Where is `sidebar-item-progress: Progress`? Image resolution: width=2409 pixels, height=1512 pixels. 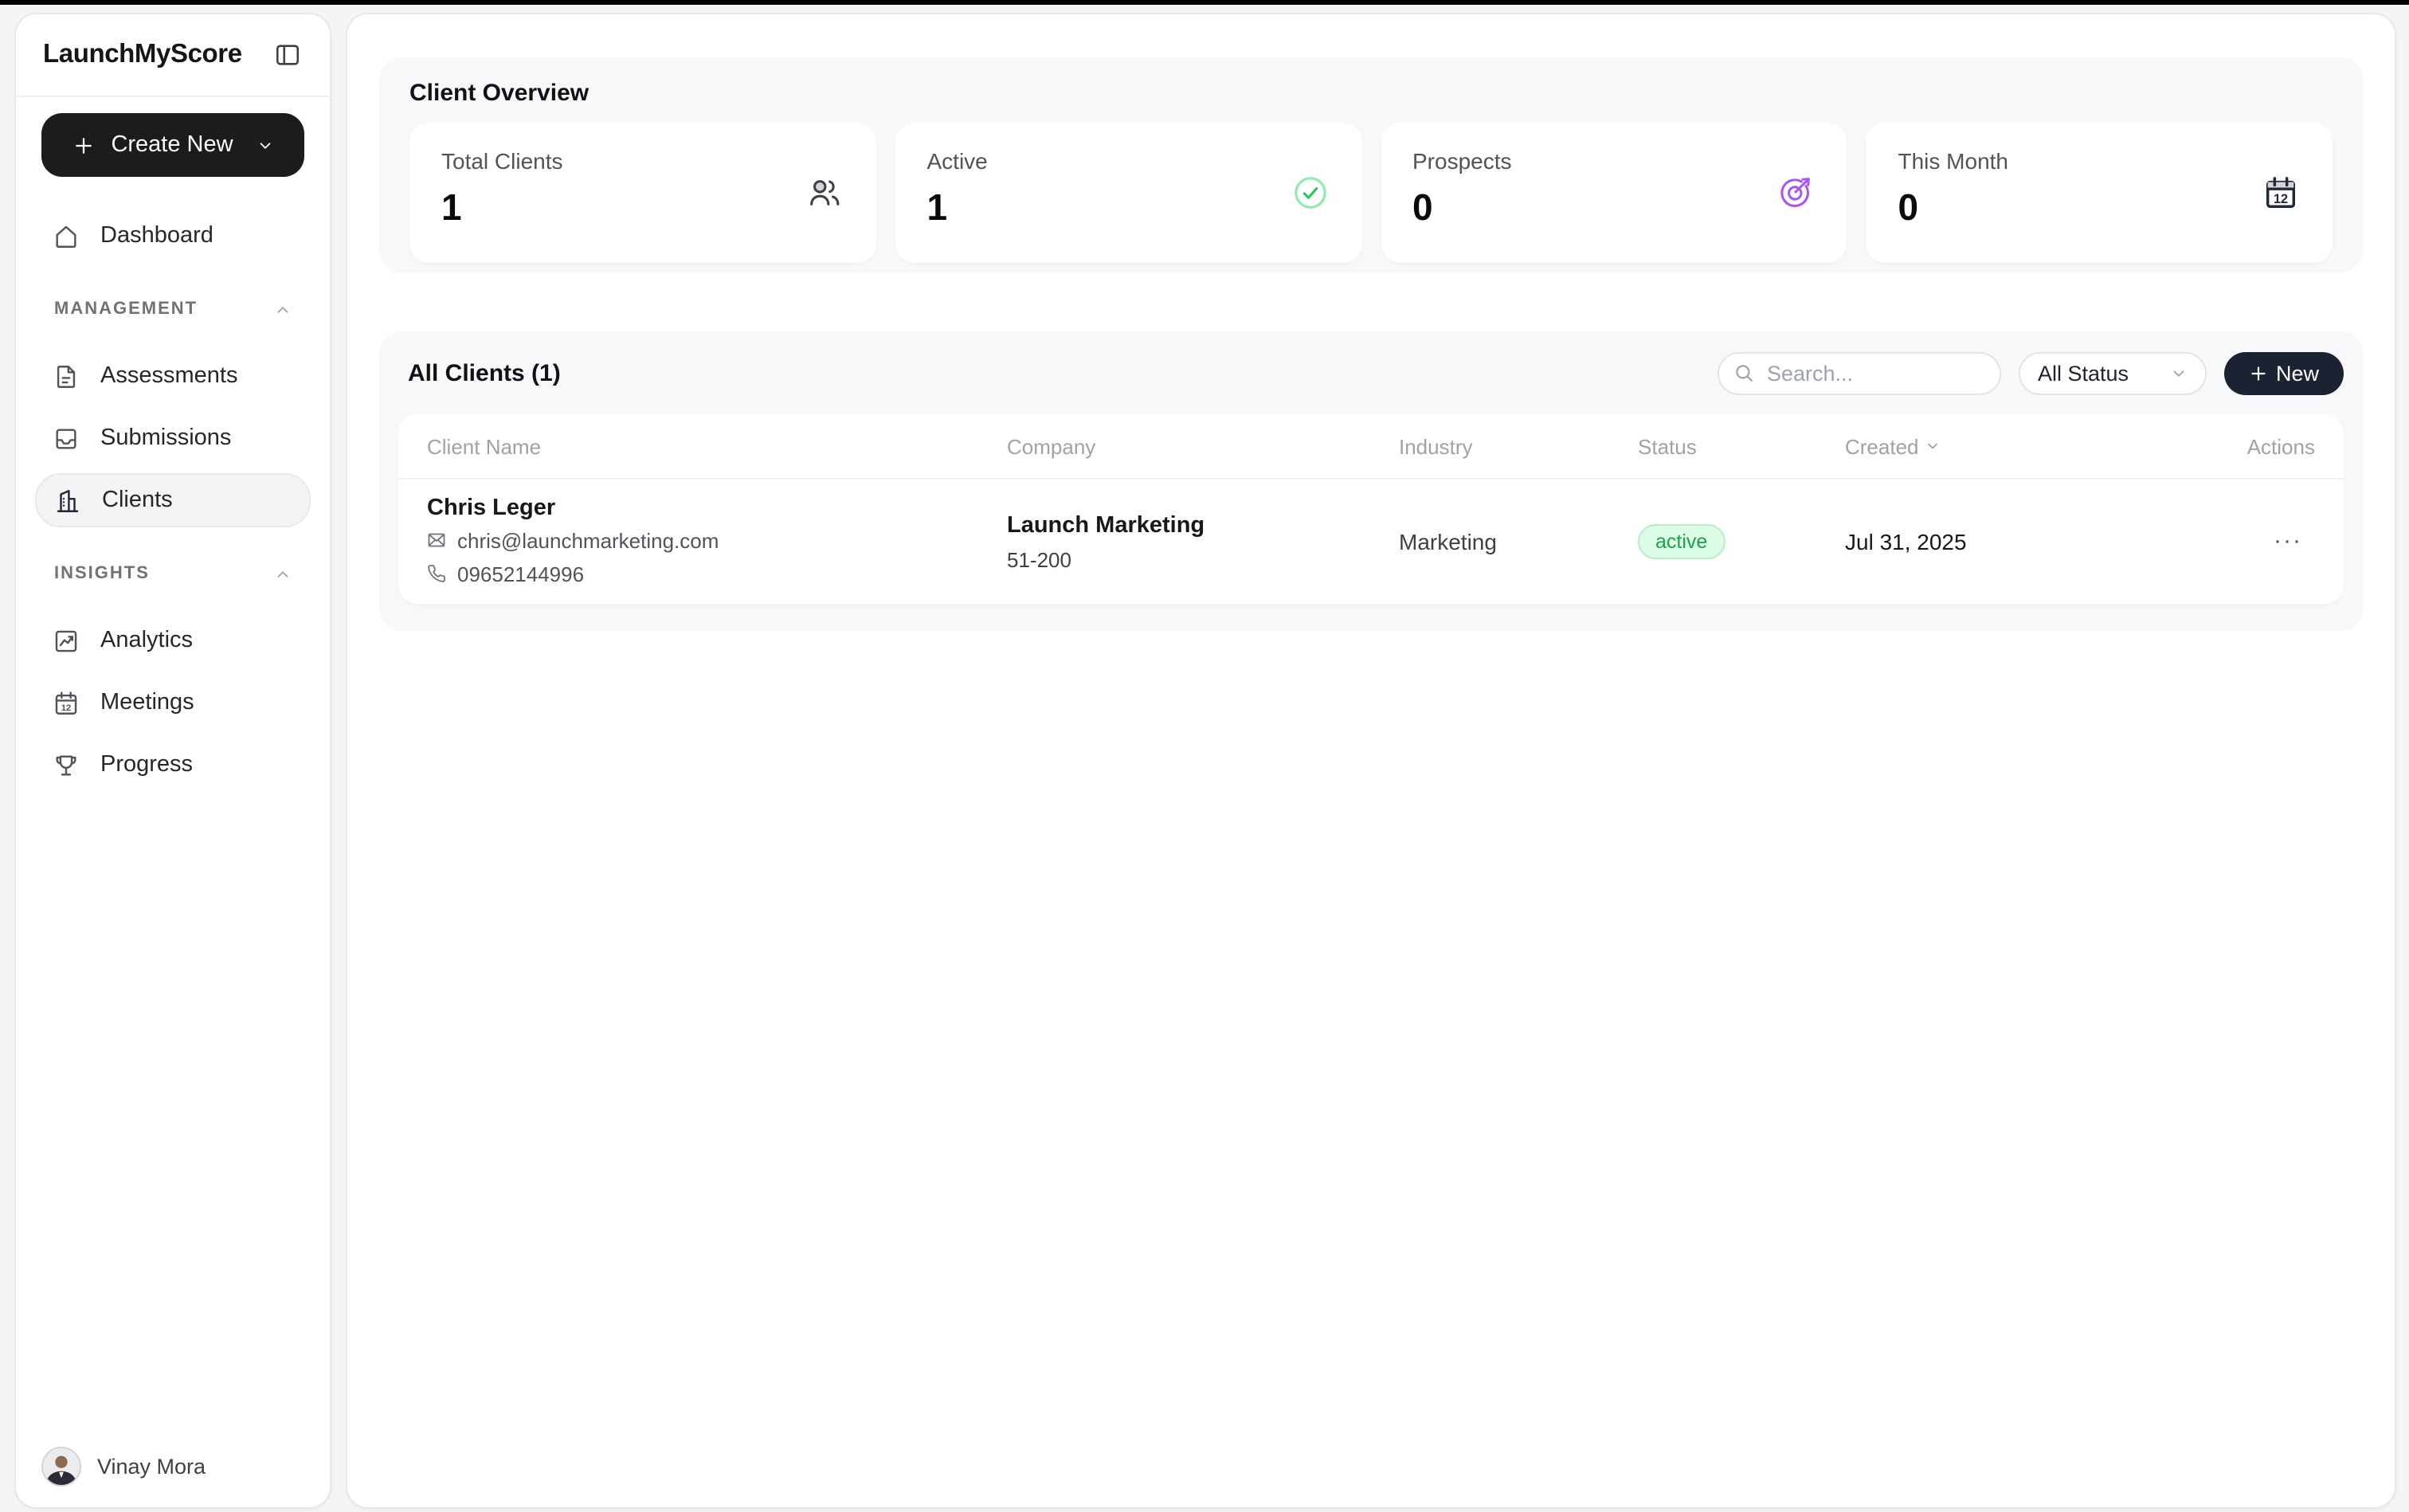
sidebar-item-progress: Progress is located at coordinates (173, 765).